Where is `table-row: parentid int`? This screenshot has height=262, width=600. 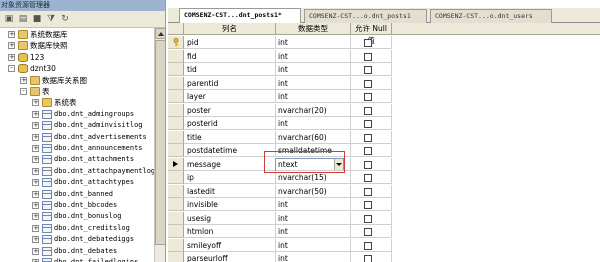
table-row: parentid int is located at coordinates (384, 83).